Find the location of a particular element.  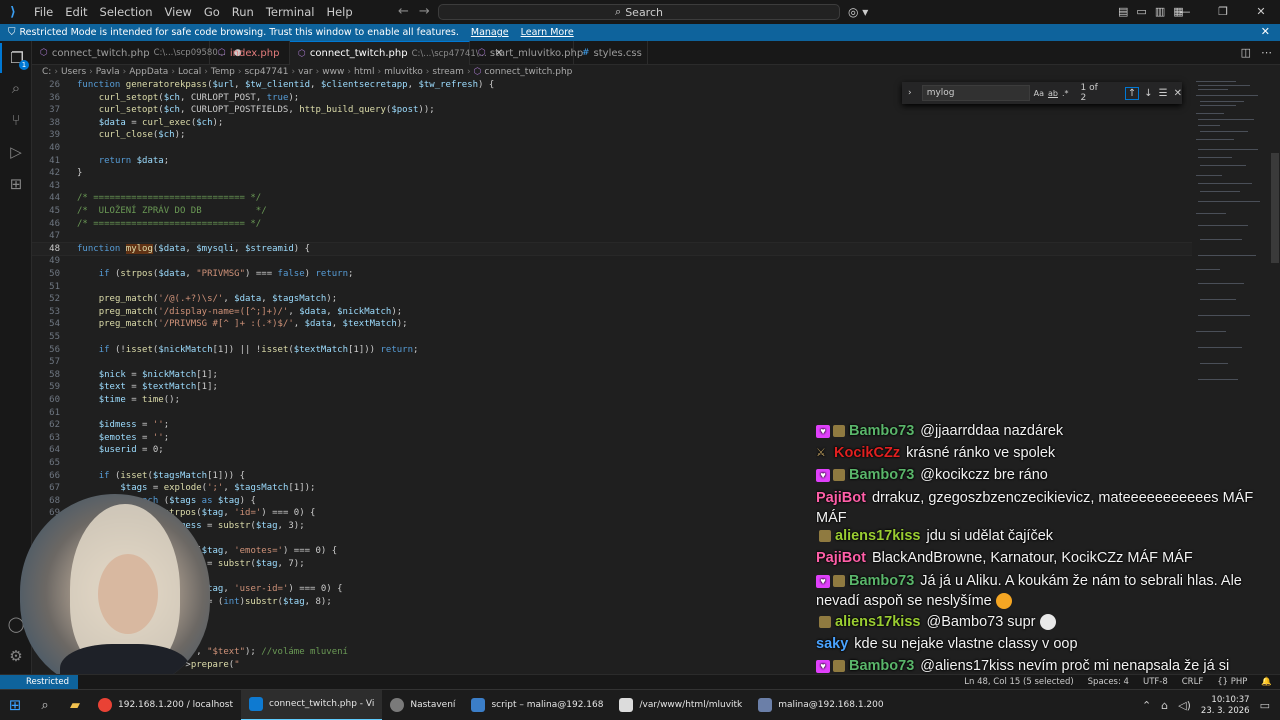

crumb: connect_twitch.php is located at coordinates (528, 72).